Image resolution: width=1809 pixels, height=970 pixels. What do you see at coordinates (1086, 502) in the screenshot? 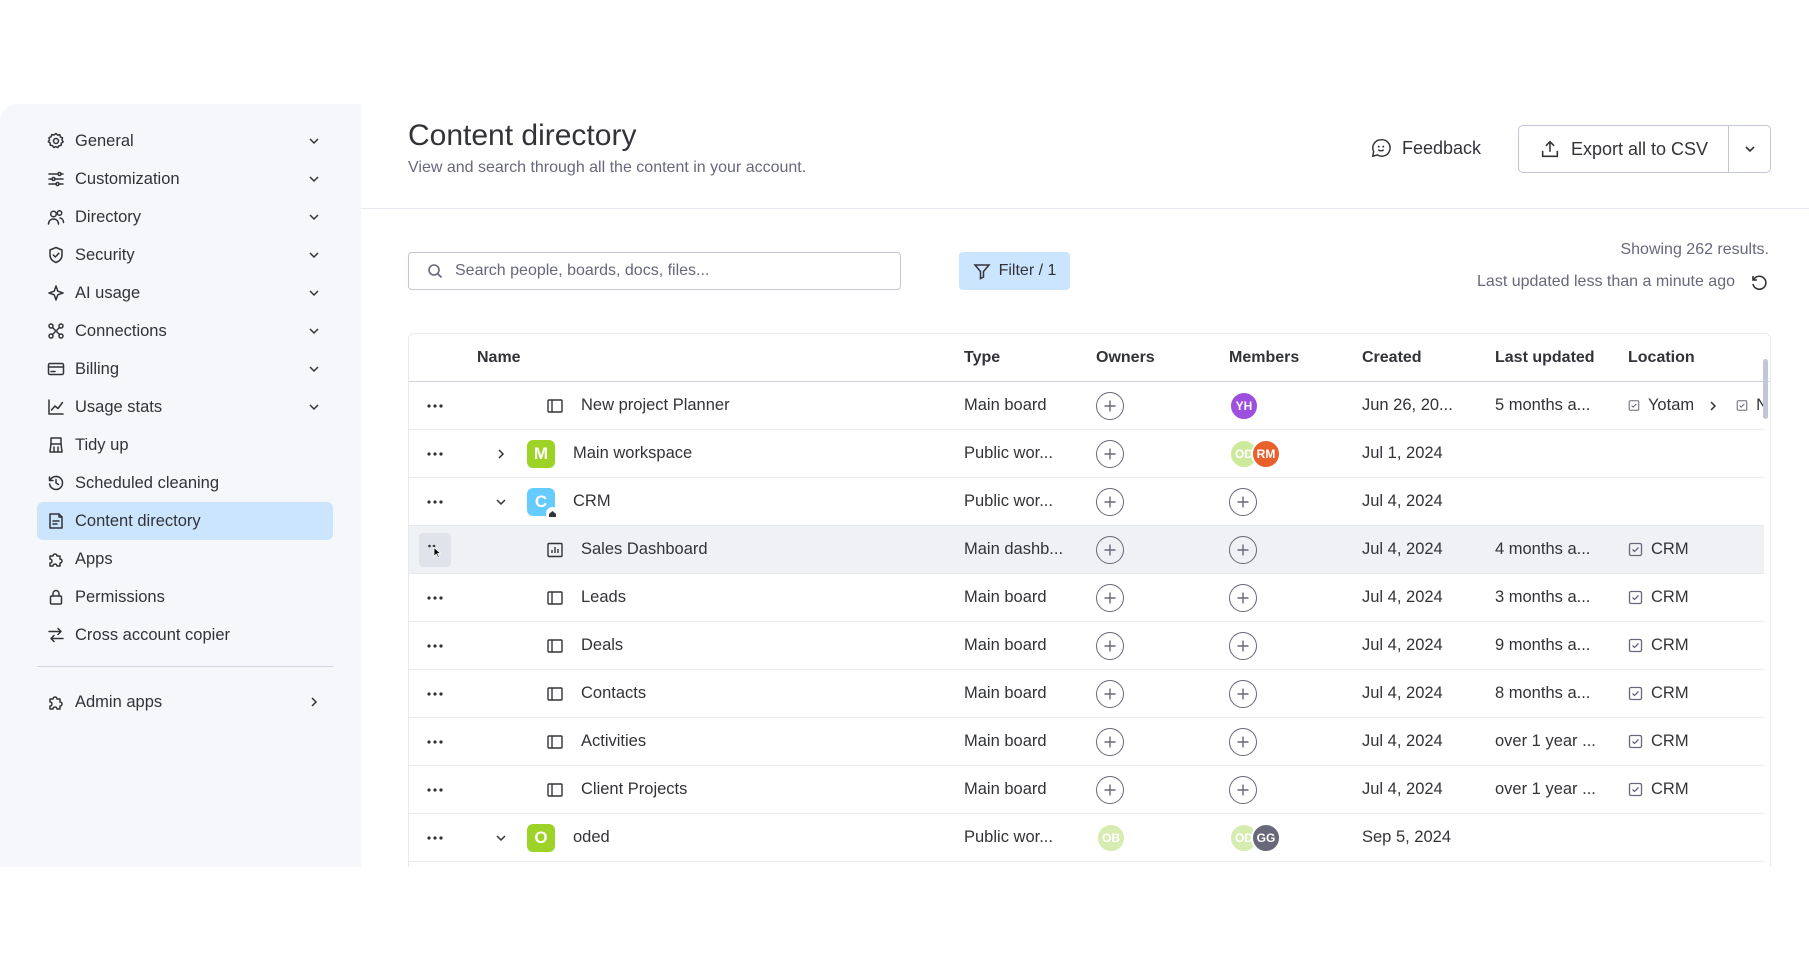
I see `table-row: C CRM Public wor... Jul 4, 2024` at bounding box center [1086, 502].